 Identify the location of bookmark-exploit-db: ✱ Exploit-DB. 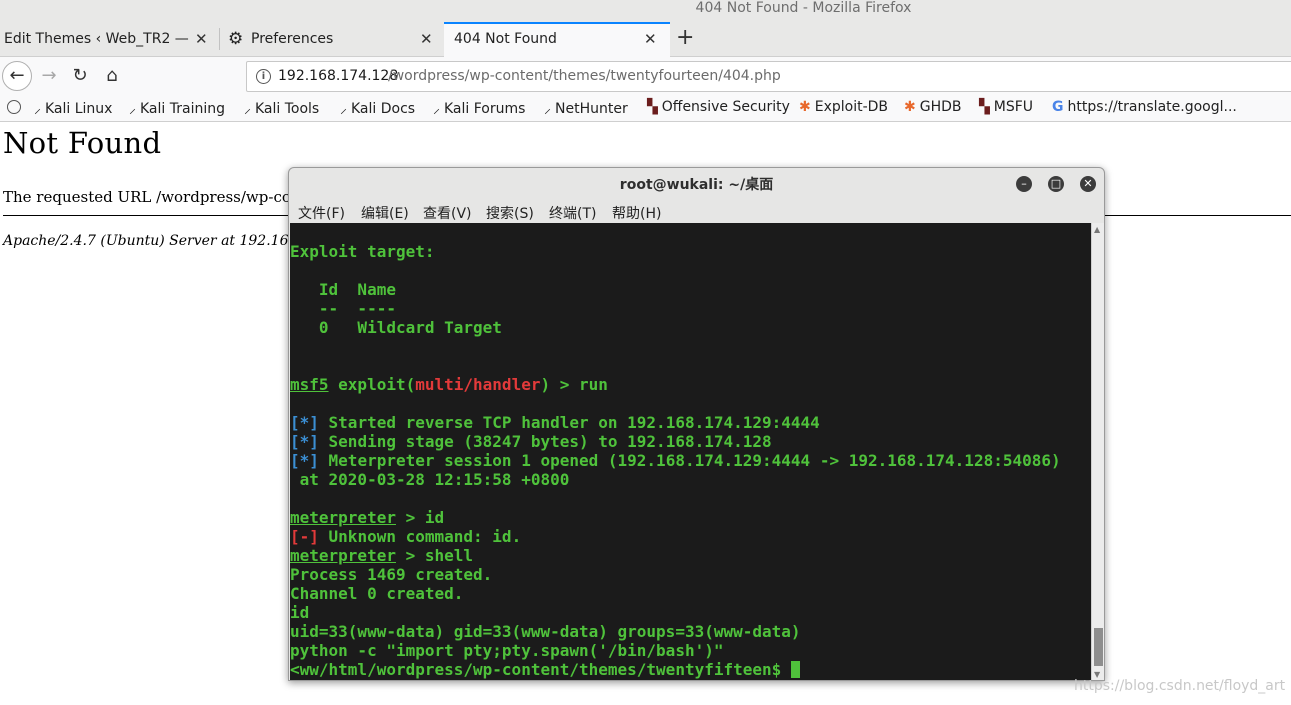
(843, 107).